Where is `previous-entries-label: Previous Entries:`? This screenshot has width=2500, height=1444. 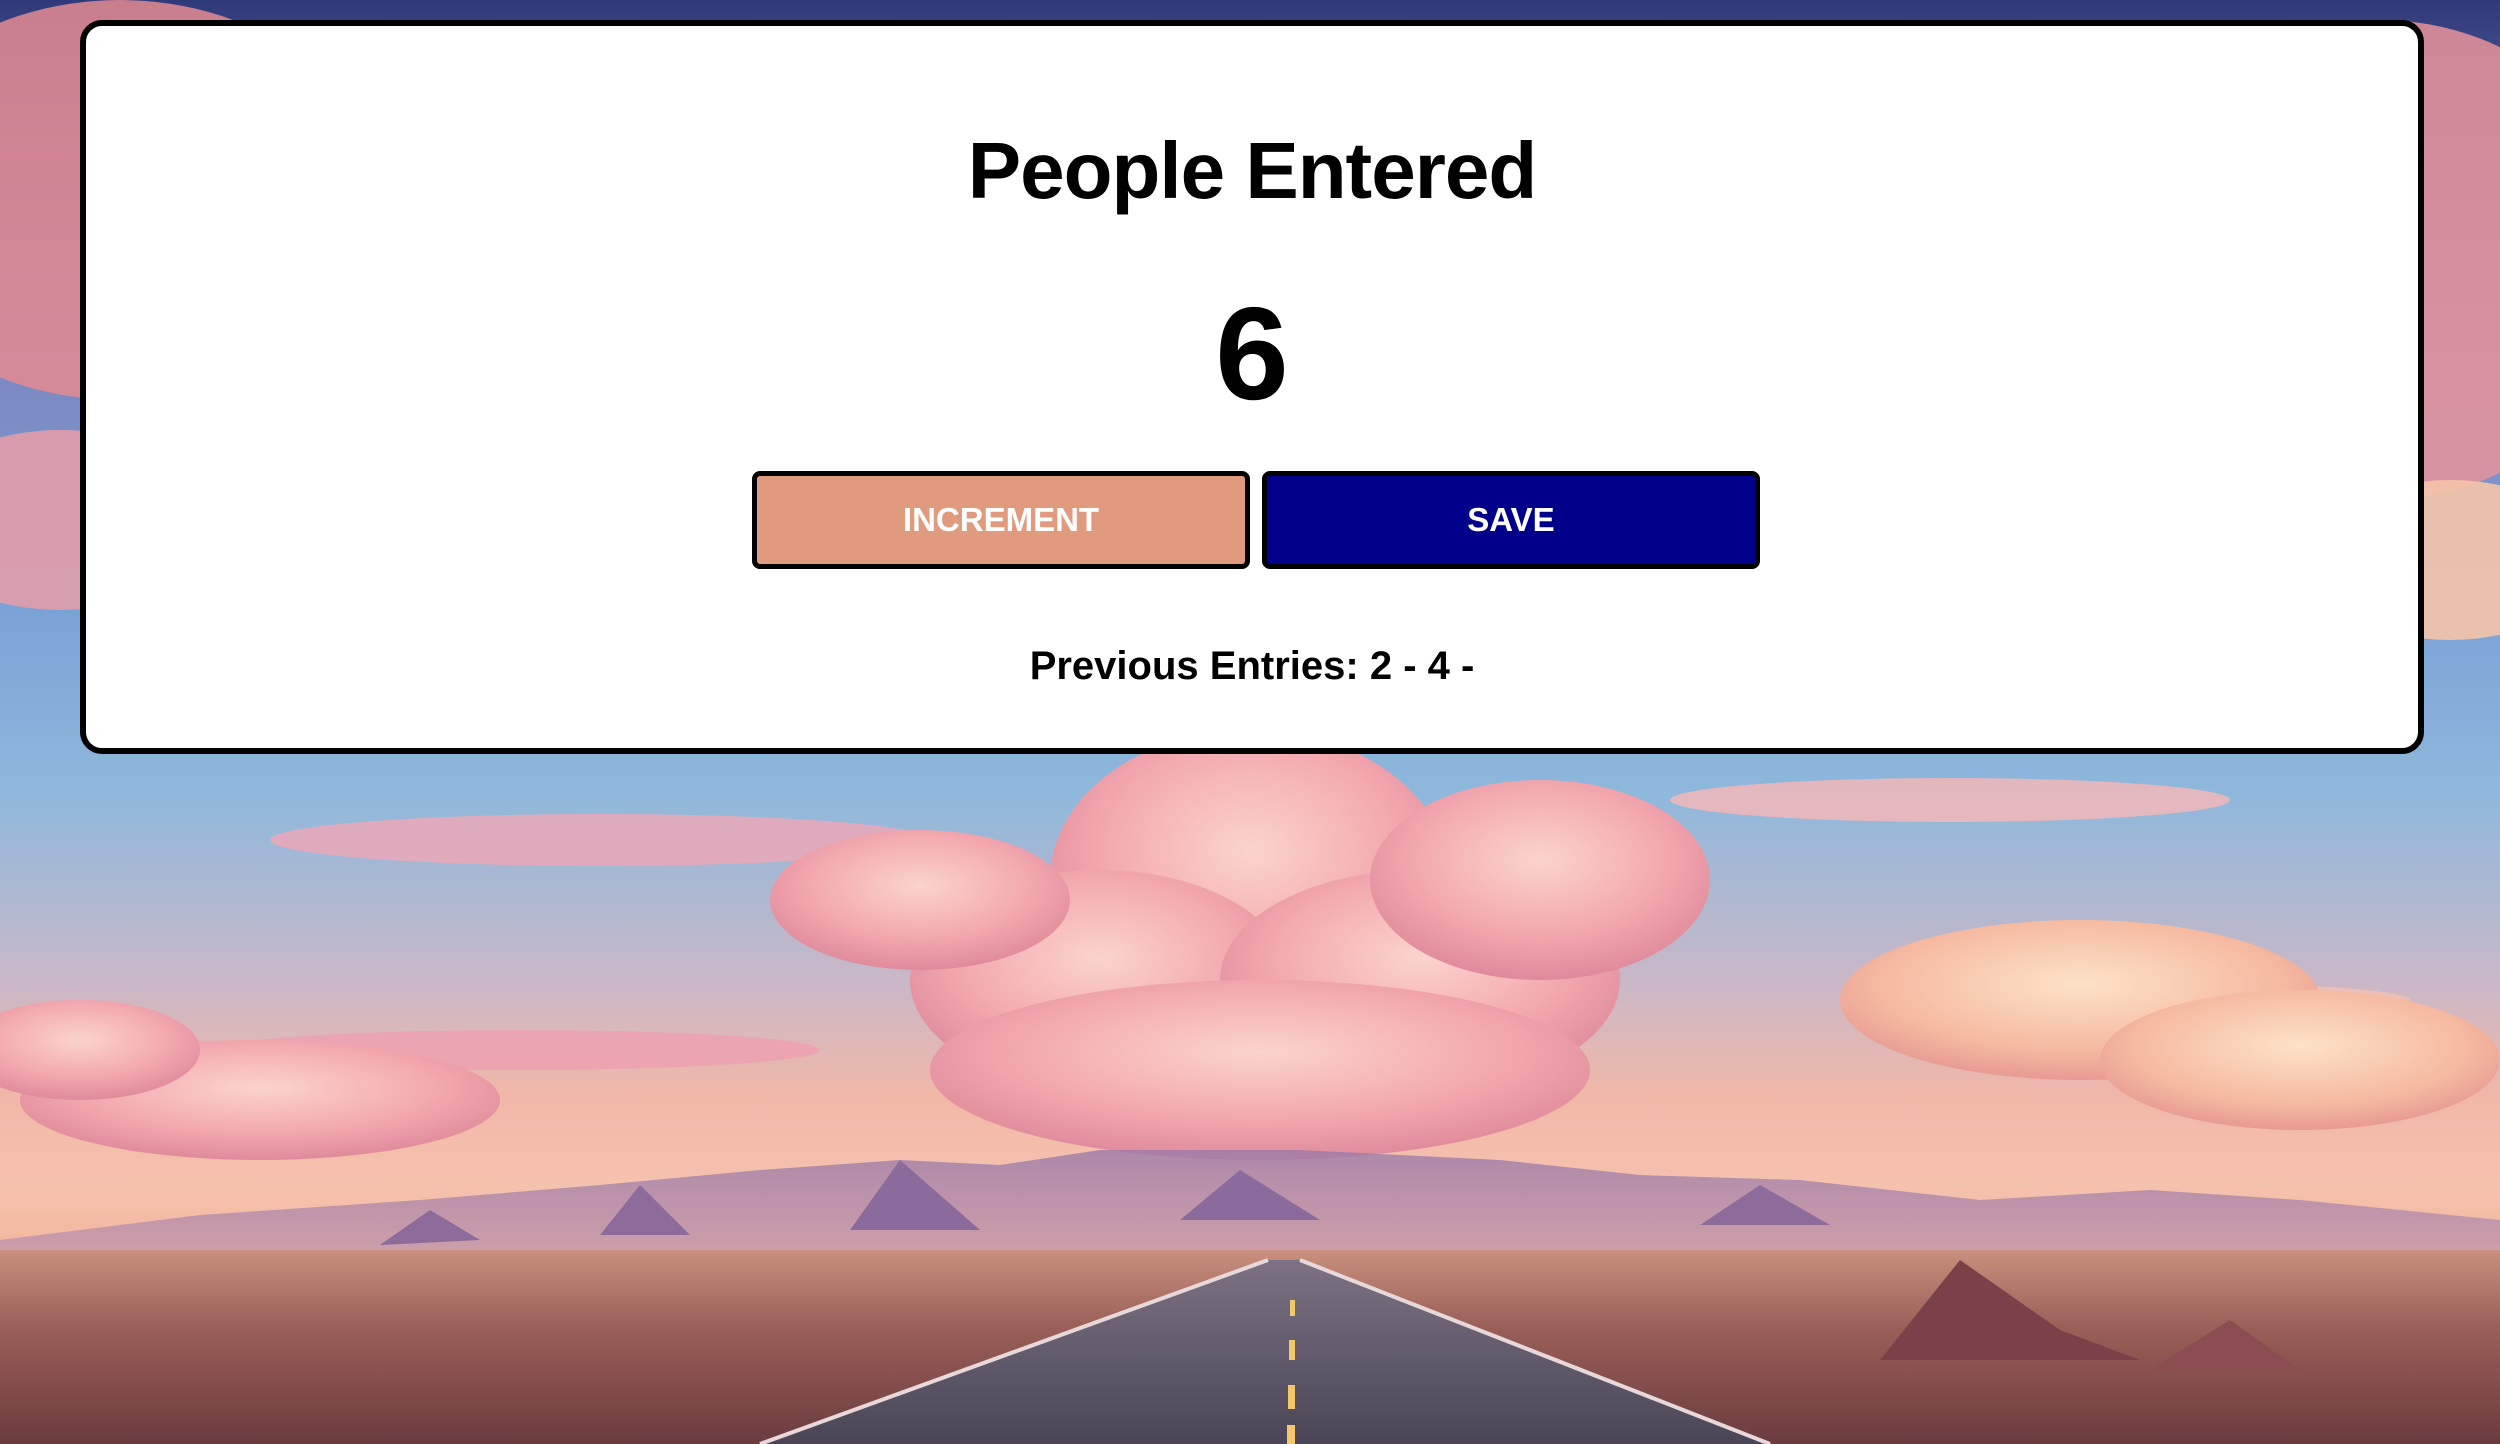 previous-entries-label: Previous Entries: is located at coordinates (1194, 666).